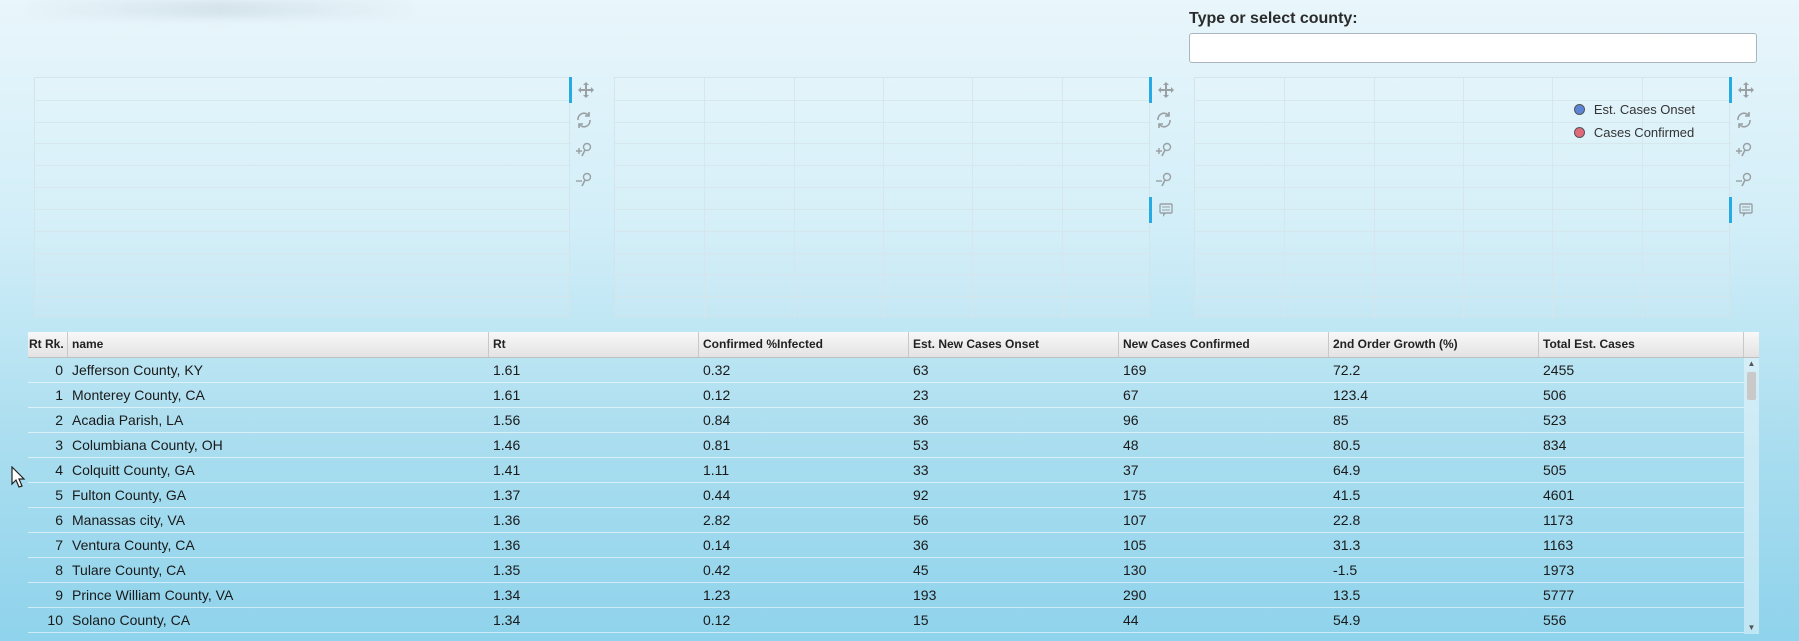 The width and height of the screenshot is (1799, 641). Describe the element at coordinates (507, 420) in the screenshot. I see `table-cell: 1.56` at that location.